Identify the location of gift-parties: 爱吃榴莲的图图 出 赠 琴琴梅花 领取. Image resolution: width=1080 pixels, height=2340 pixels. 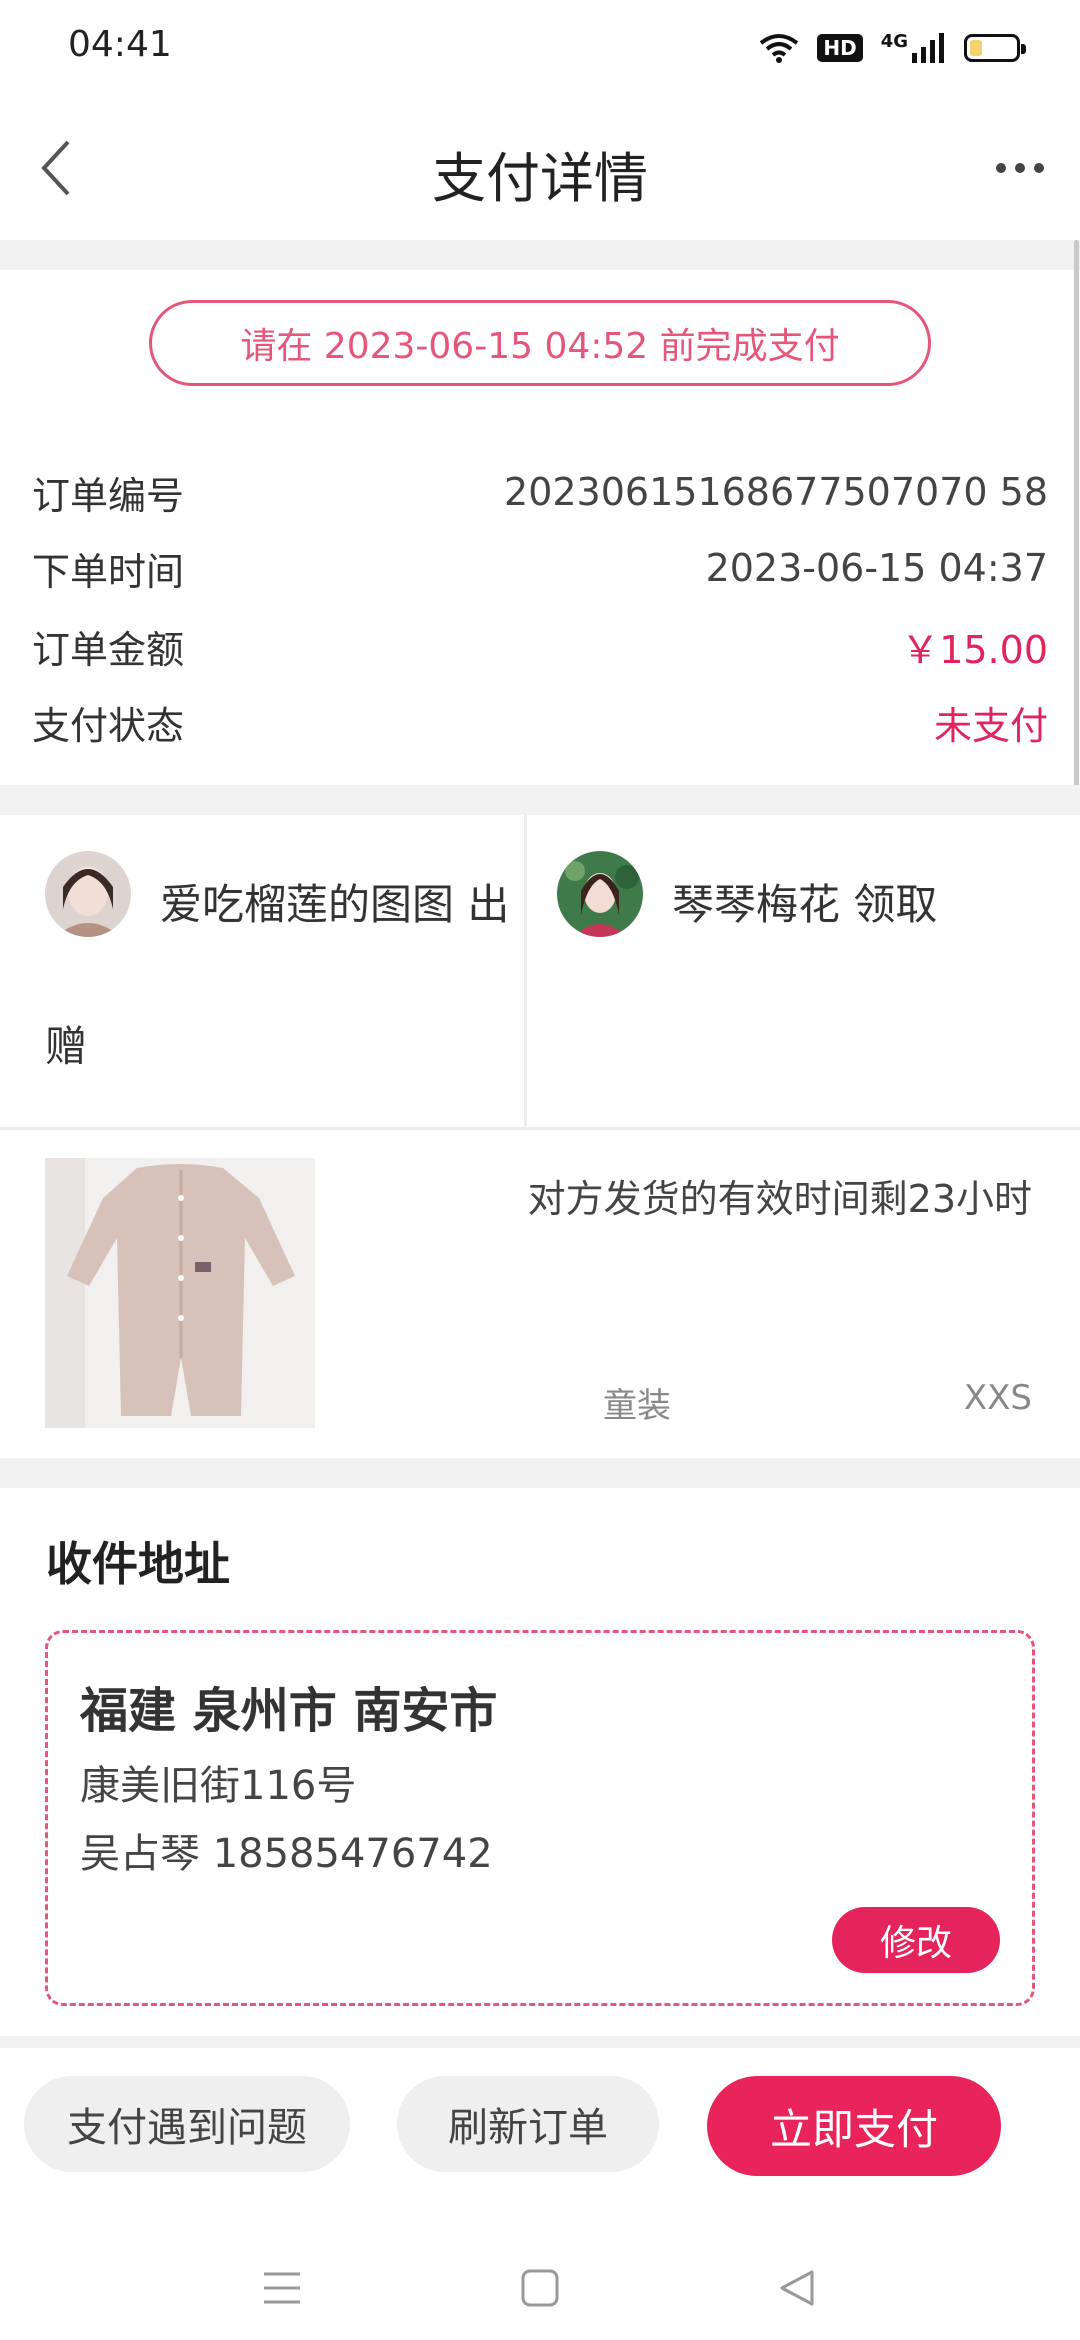
(540, 971).